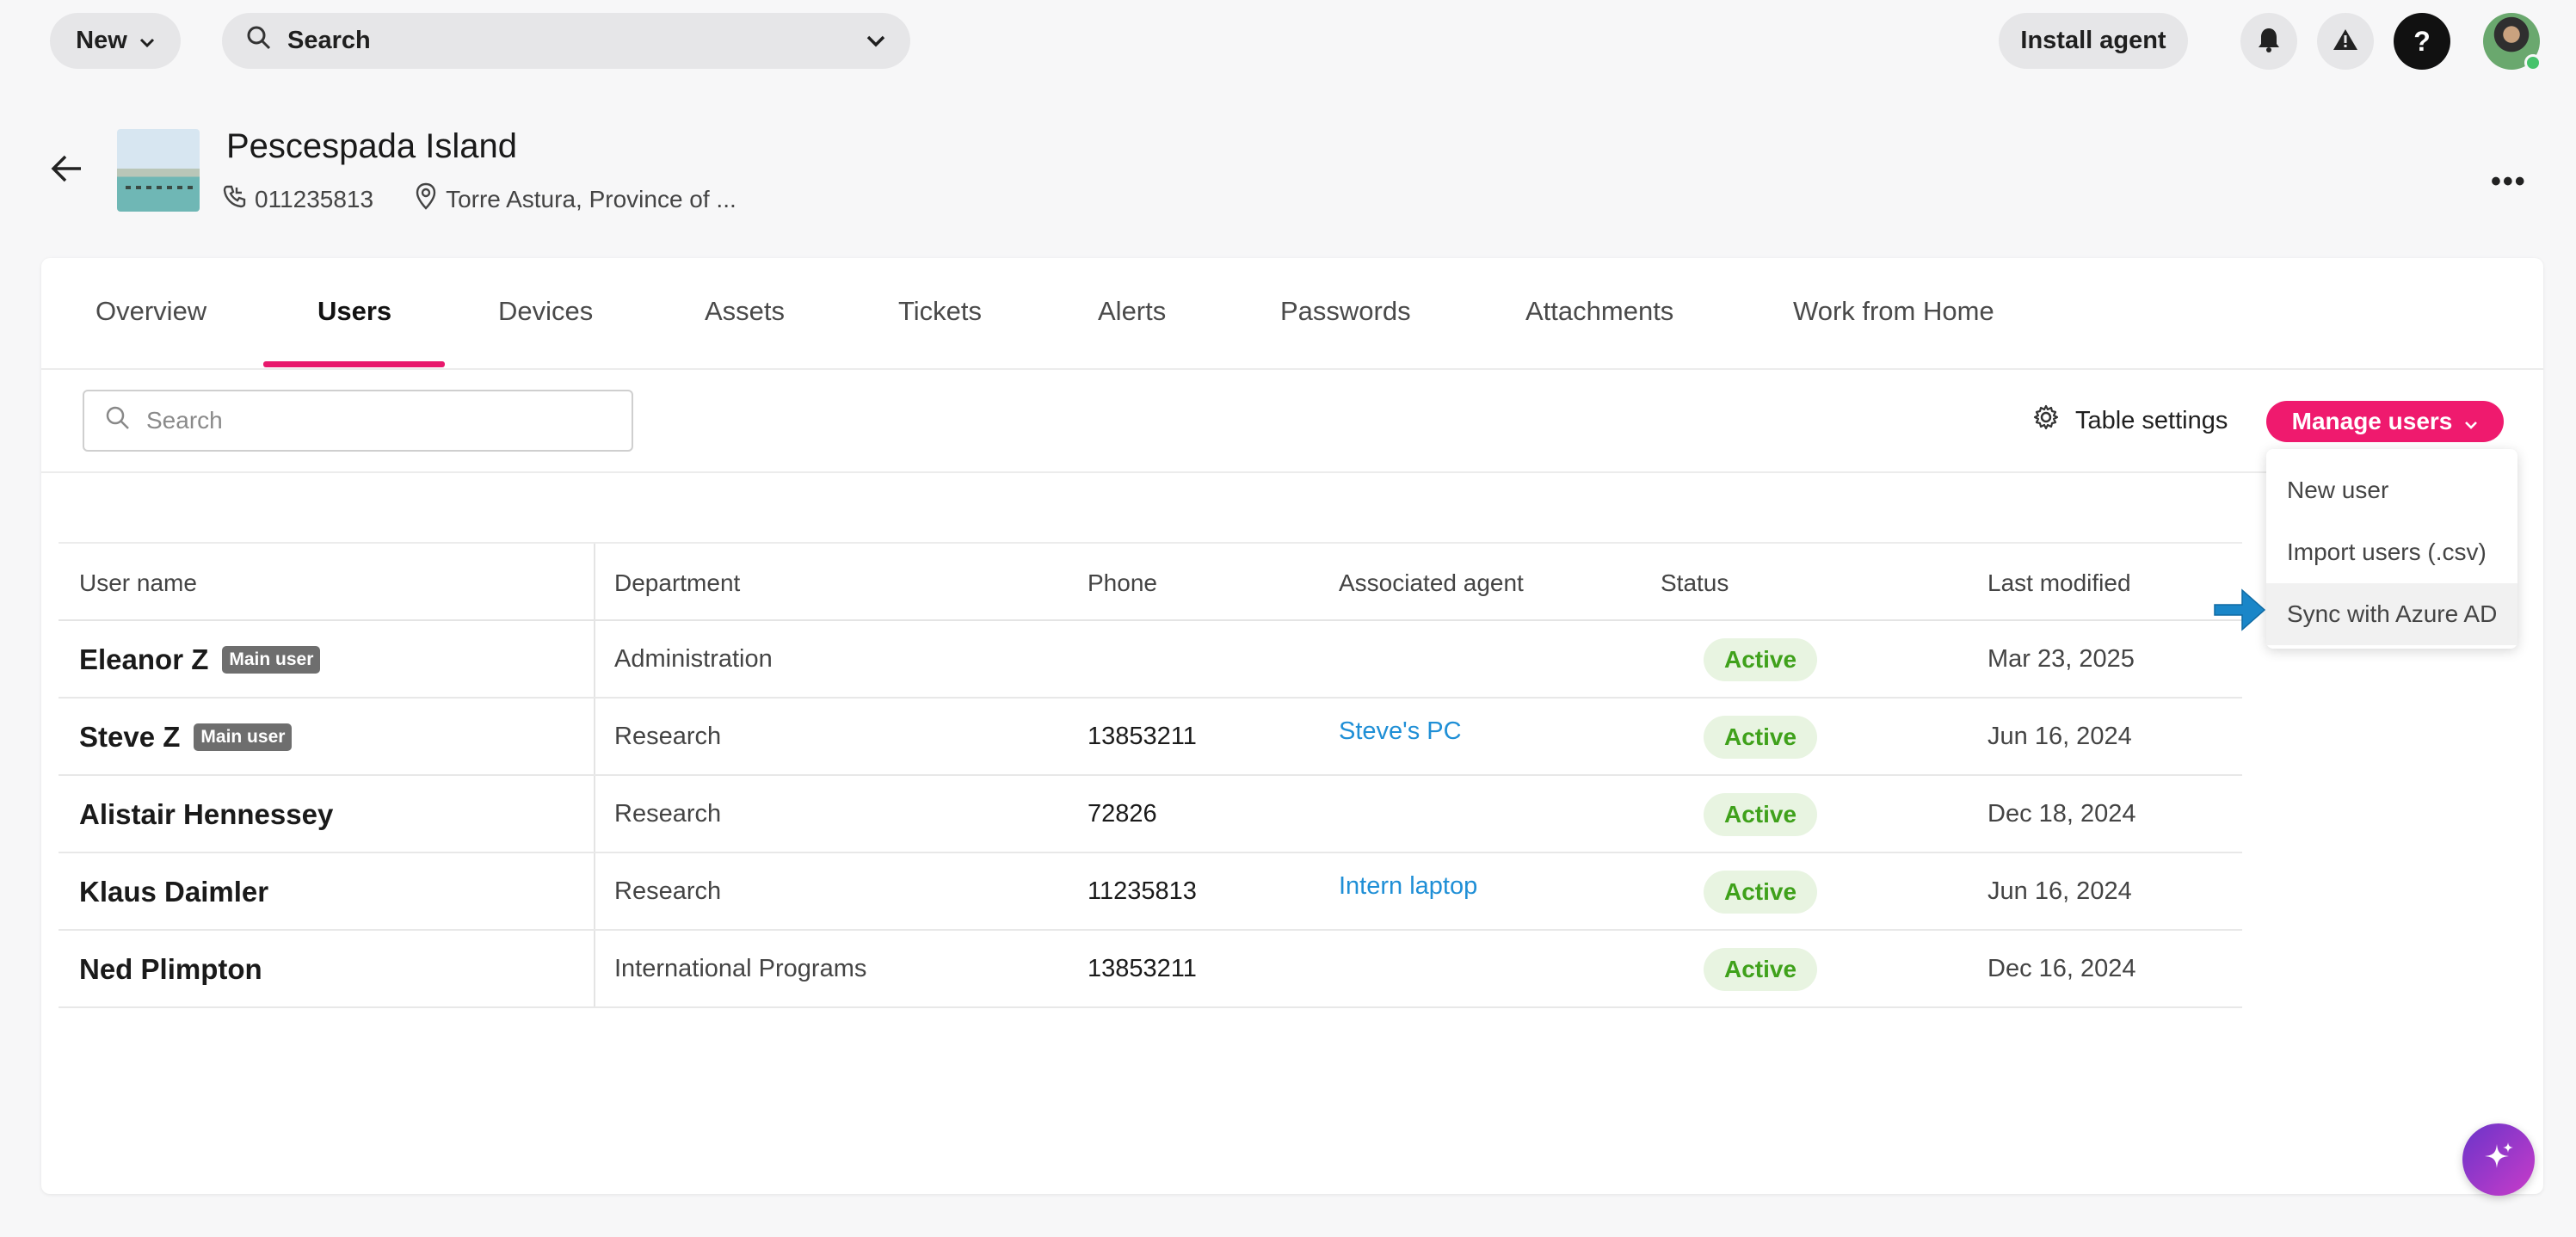 This screenshot has height=1237, width=2576. What do you see at coordinates (677, 583) in the screenshot?
I see `column-header-department: Department` at bounding box center [677, 583].